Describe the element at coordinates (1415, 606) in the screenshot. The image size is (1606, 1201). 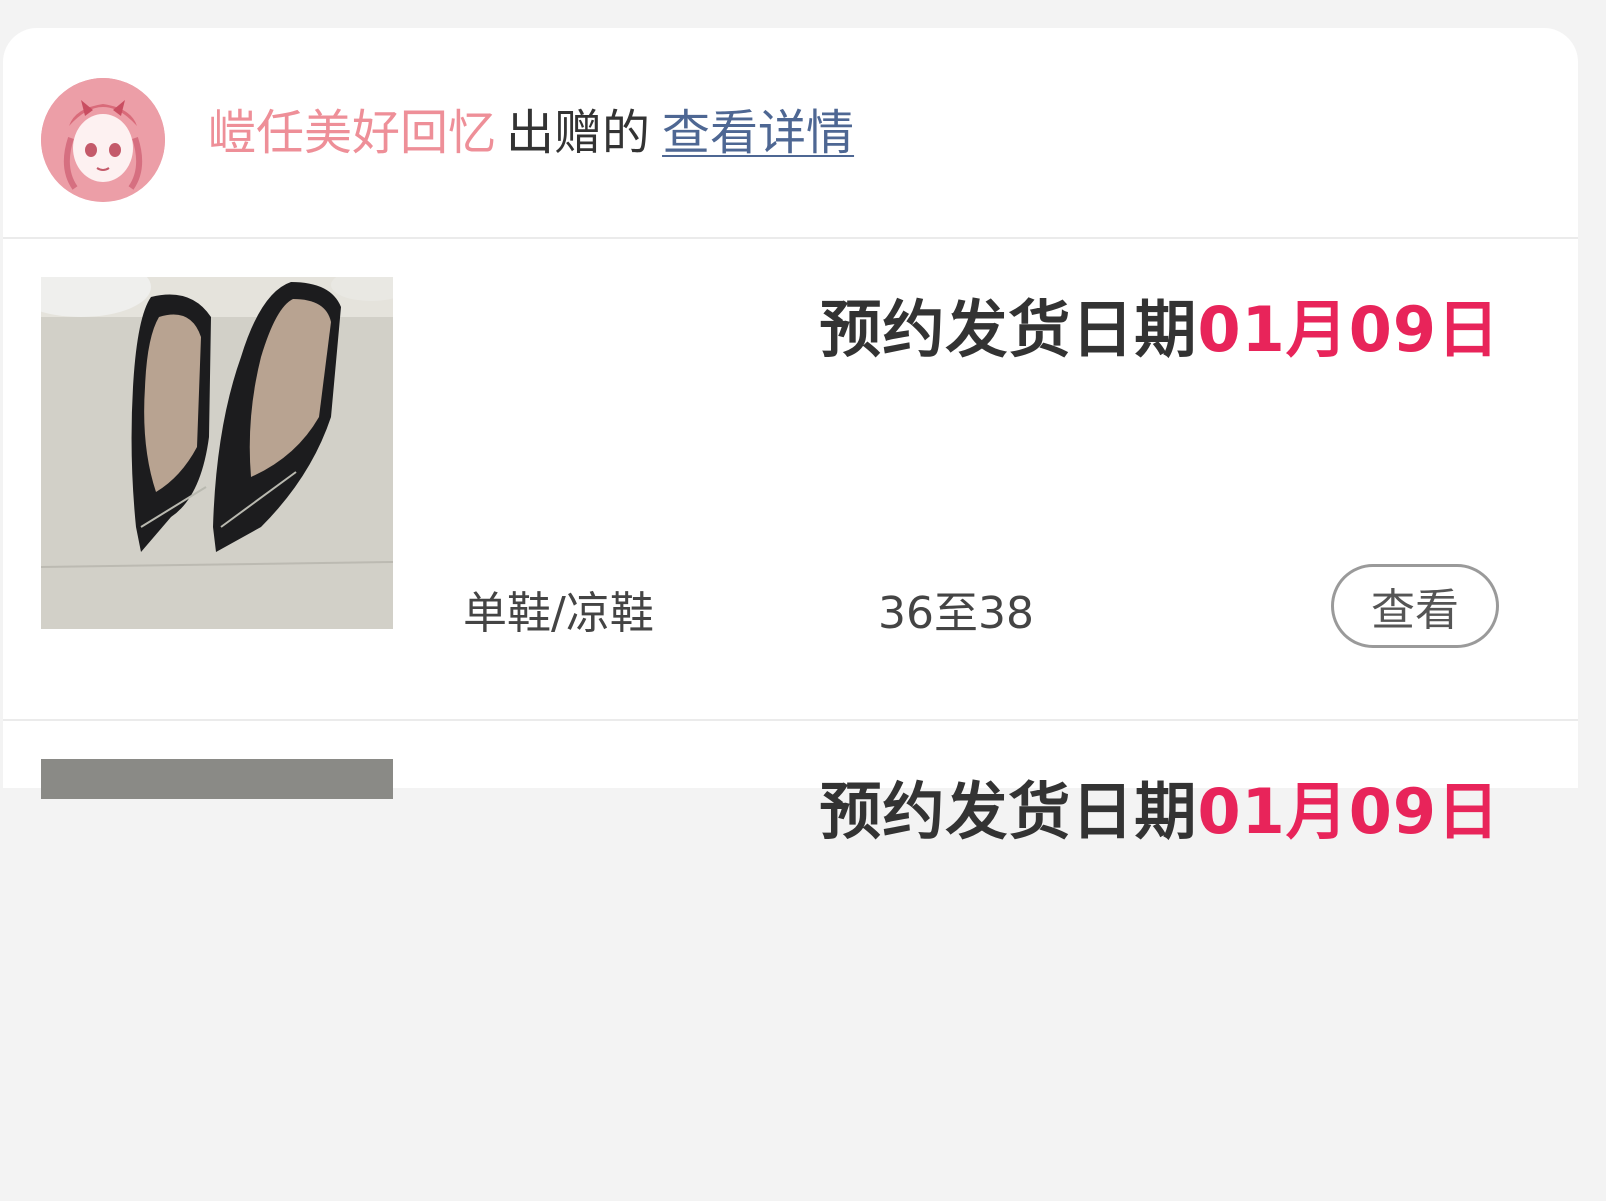
I see `view-button: 查看` at that location.